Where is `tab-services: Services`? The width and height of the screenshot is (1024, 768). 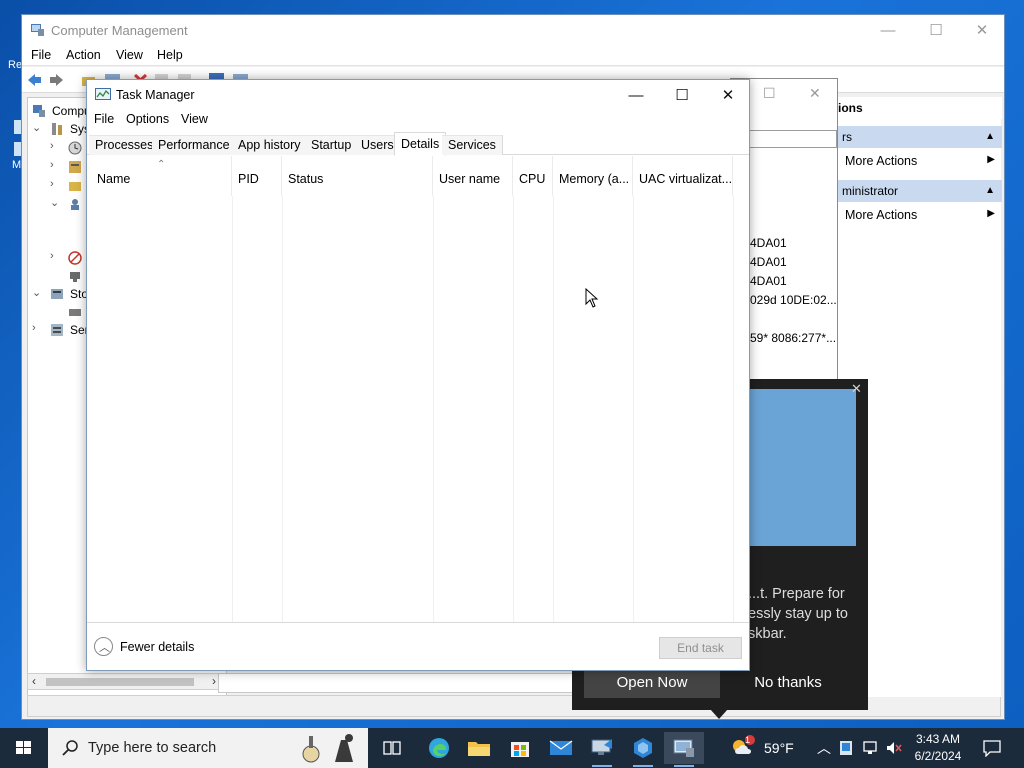
tab-services: Services is located at coordinates (472, 145).